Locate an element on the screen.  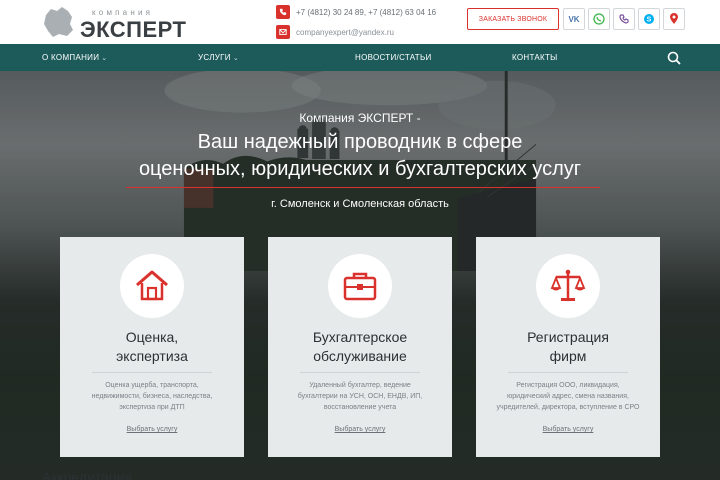
hero-title-line: Ваш надежный проводник в сфере is located at coordinates (360, 142).